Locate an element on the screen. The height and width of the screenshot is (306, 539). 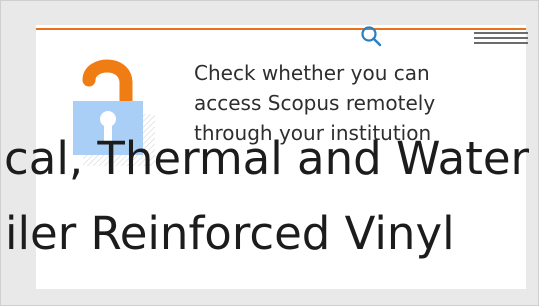
promo-line-2: access Scopus remotely is located at coordinates (315, 103).